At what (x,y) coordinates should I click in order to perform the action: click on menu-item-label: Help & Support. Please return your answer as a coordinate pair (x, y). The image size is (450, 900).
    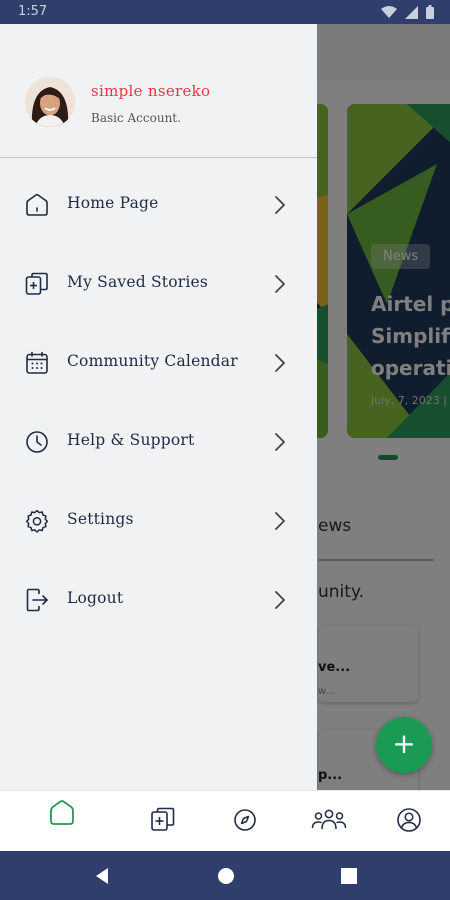
    Looking at the image, I should click on (131, 440).